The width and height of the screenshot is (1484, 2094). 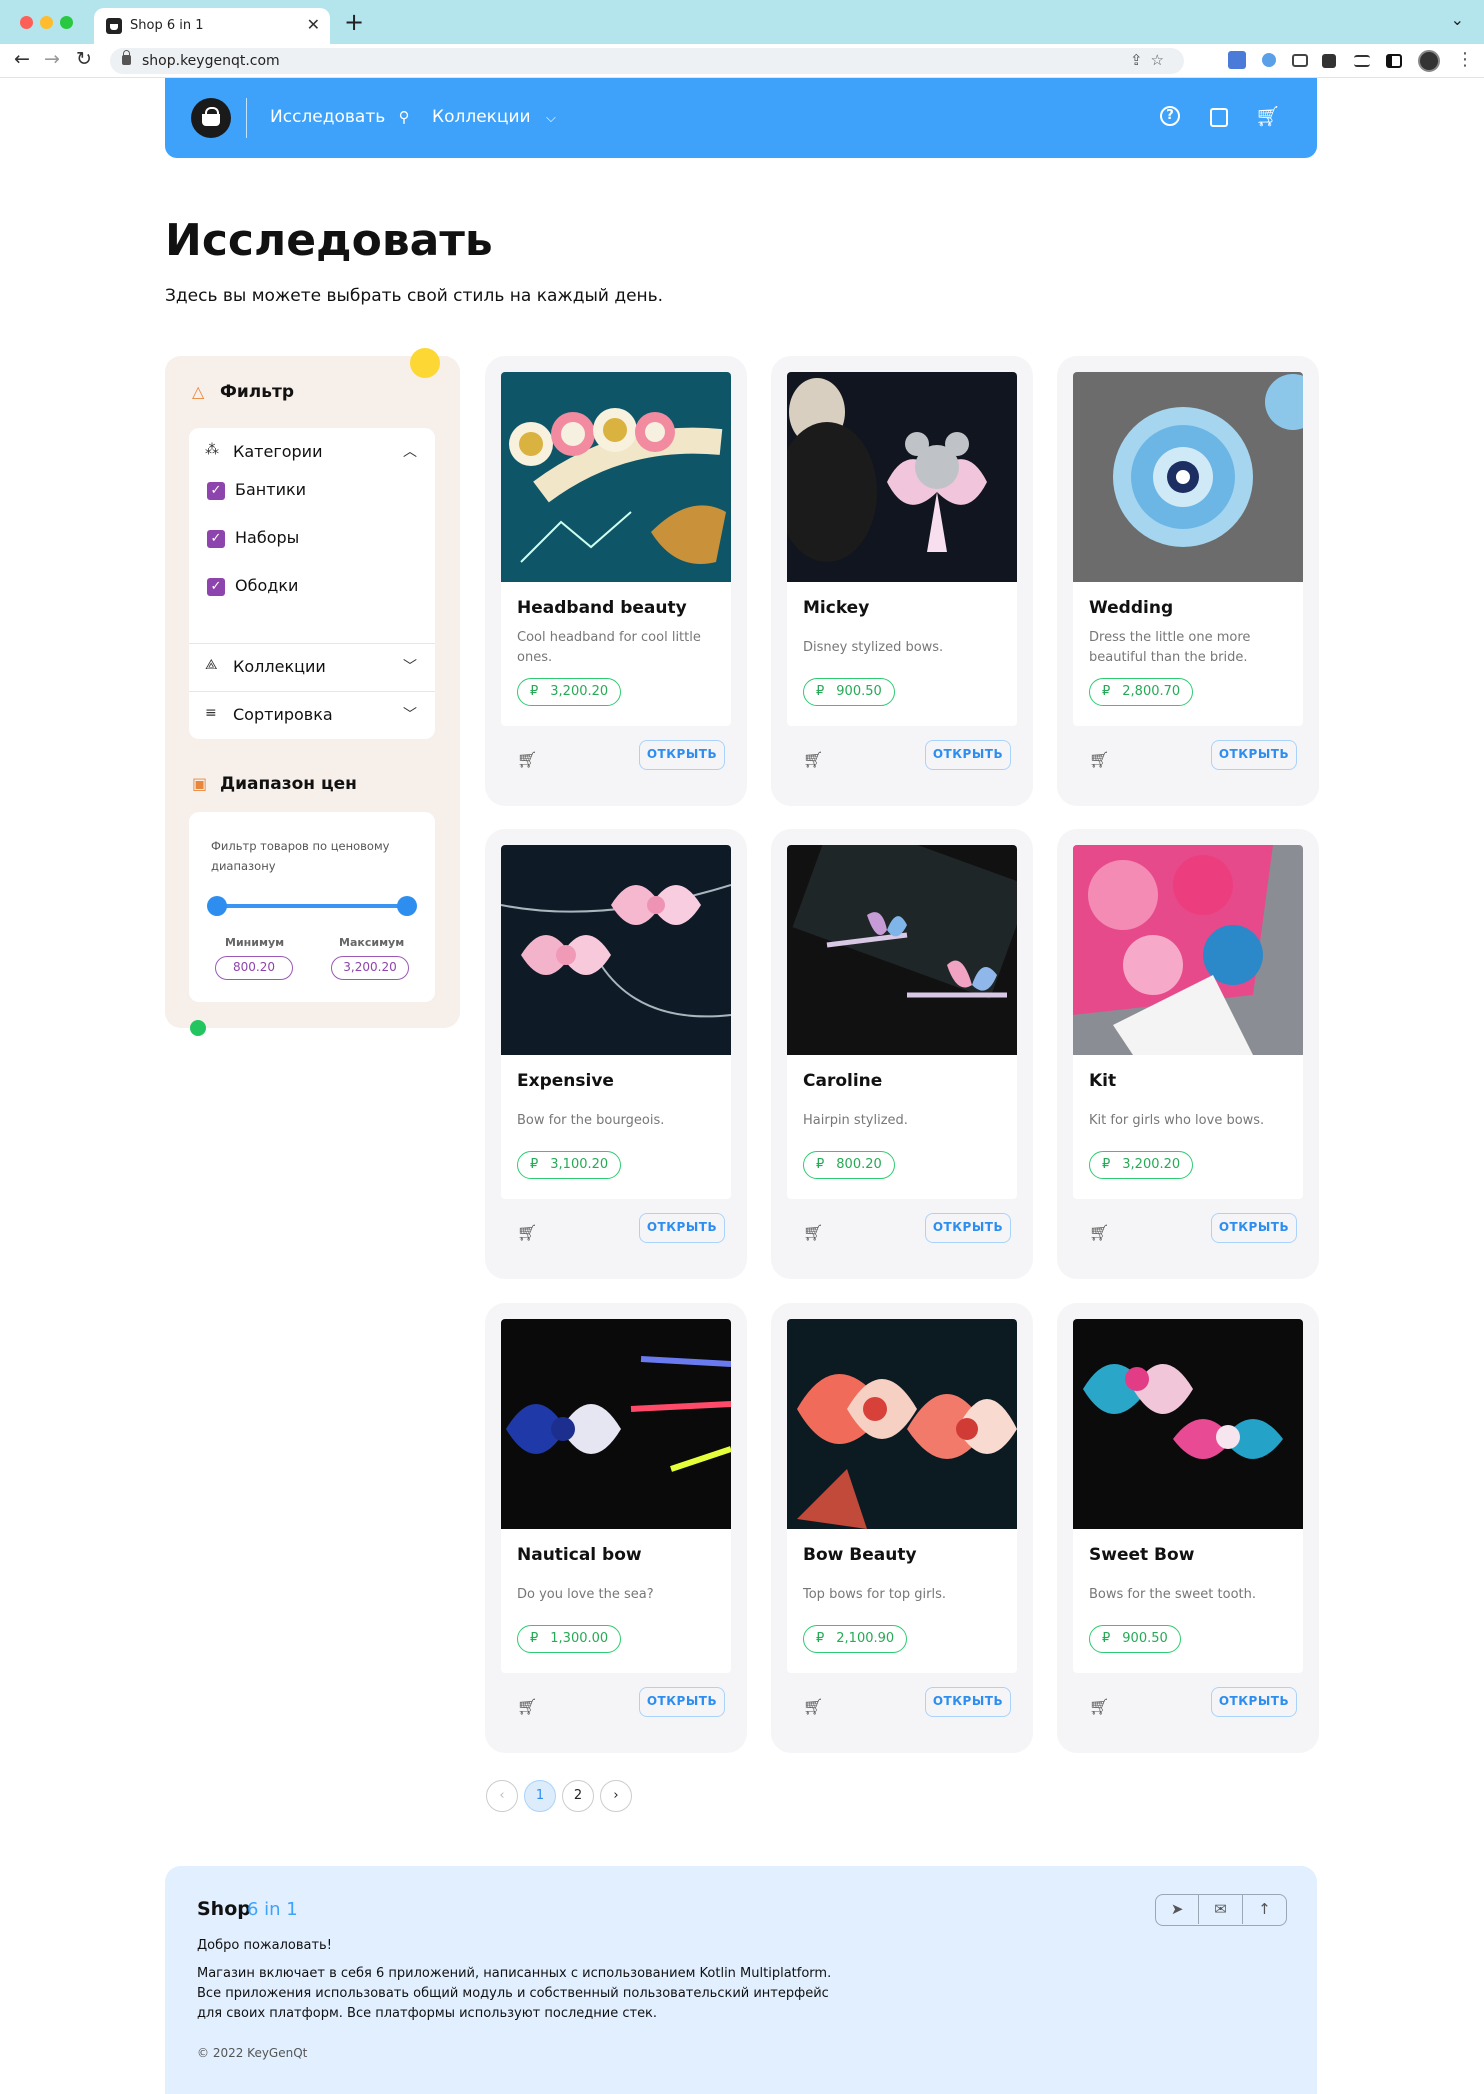 I want to click on price-tag-icon: ▣, so click(x=200, y=783).